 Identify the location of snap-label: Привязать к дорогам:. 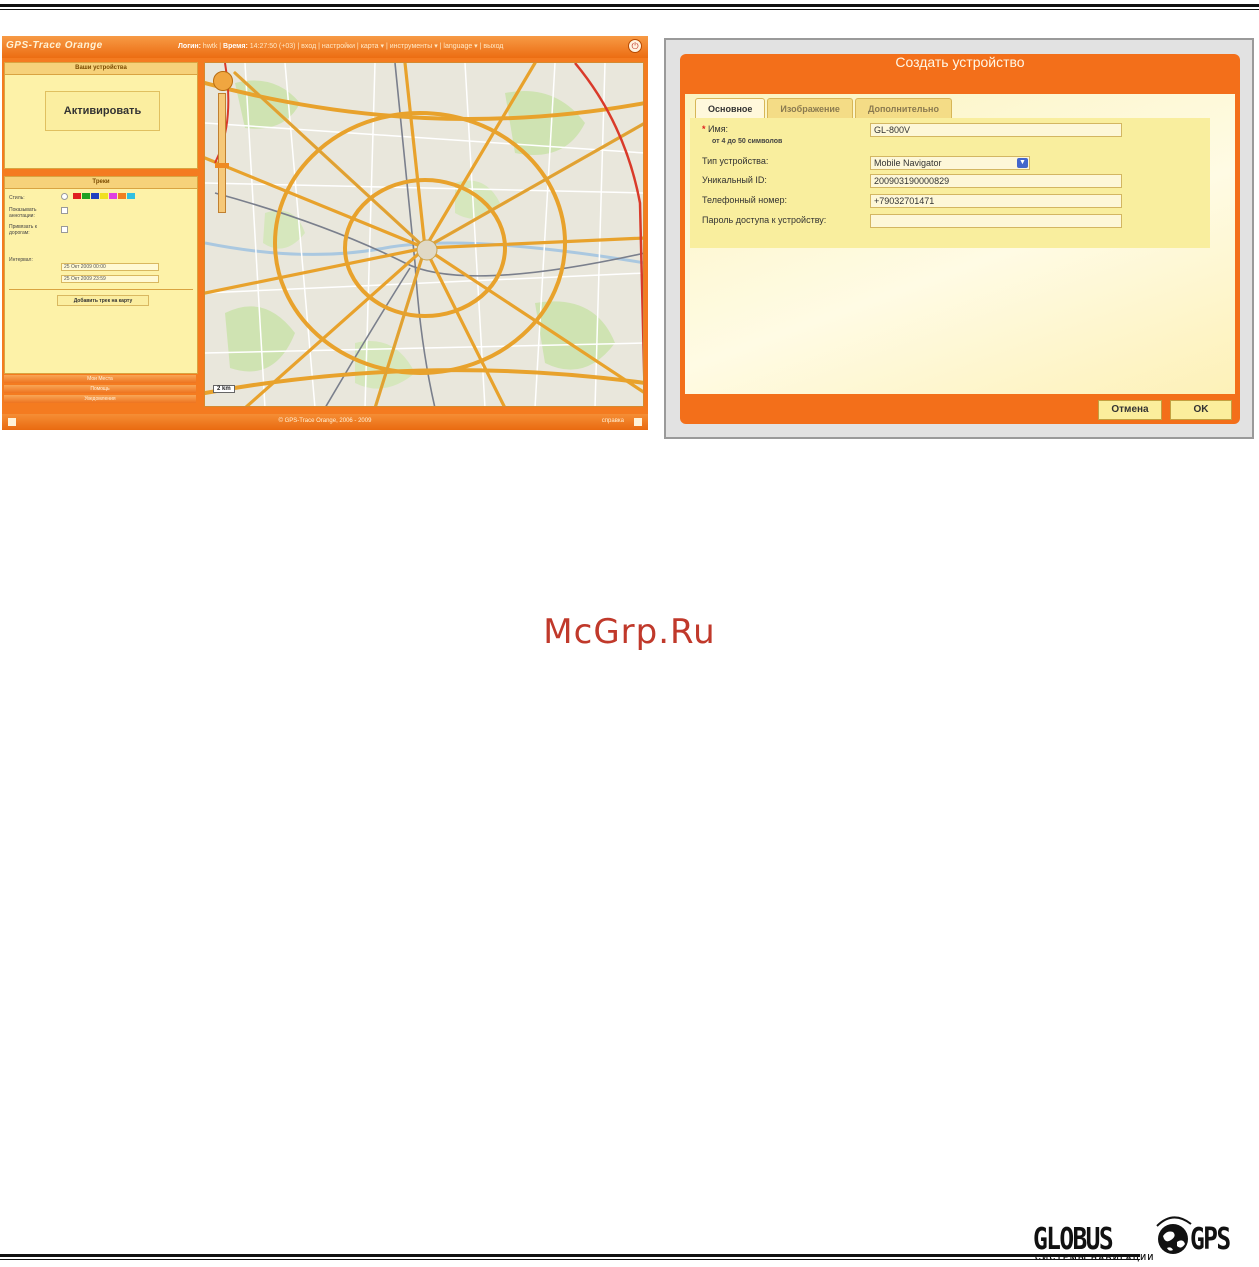
(23, 230).